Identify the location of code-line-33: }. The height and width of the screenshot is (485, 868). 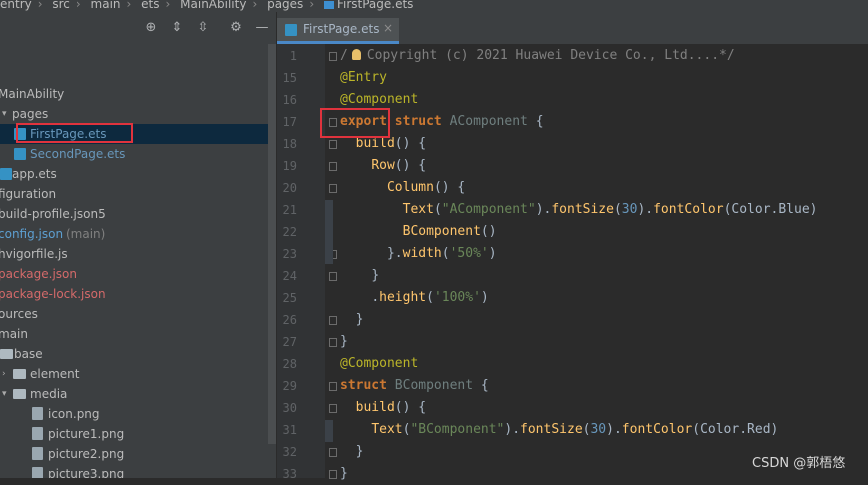
(344, 474).